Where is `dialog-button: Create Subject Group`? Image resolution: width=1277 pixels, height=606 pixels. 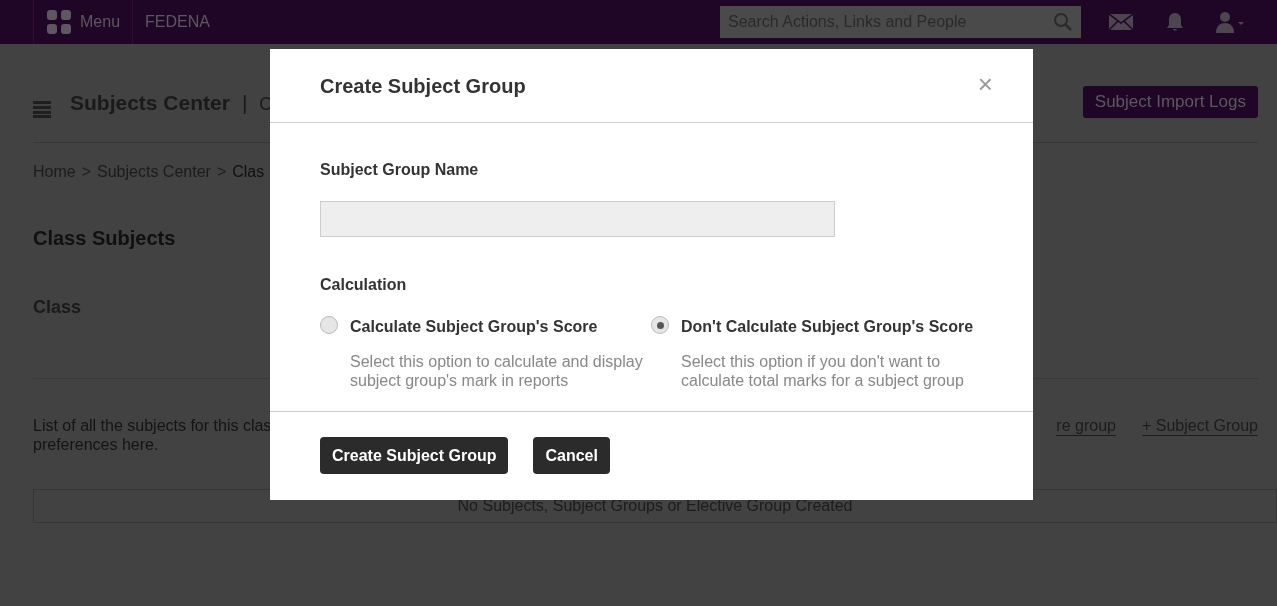
dialog-button: Create Subject Group is located at coordinates (414, 455).